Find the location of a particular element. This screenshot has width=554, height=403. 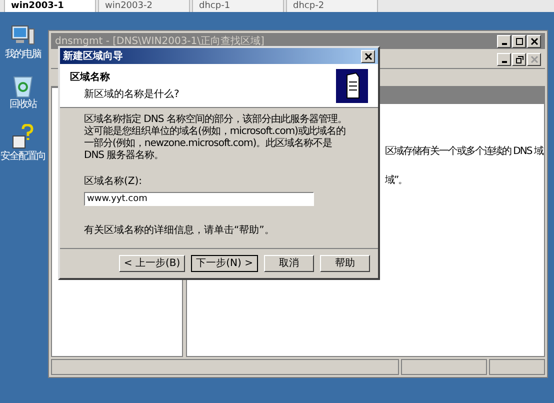

desktop-icon-label: 回收站 is located at coordinates (23, 105).